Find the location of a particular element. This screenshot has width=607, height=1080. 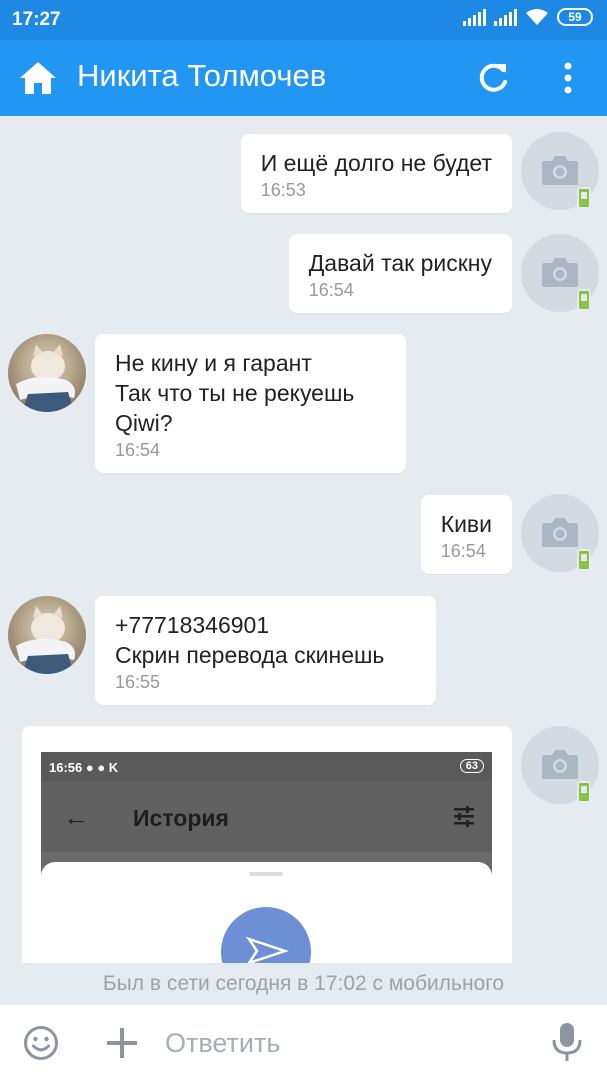

message-bubble-outgoing: Давай так рискну 16:54 is located at coordinates (400, 273).